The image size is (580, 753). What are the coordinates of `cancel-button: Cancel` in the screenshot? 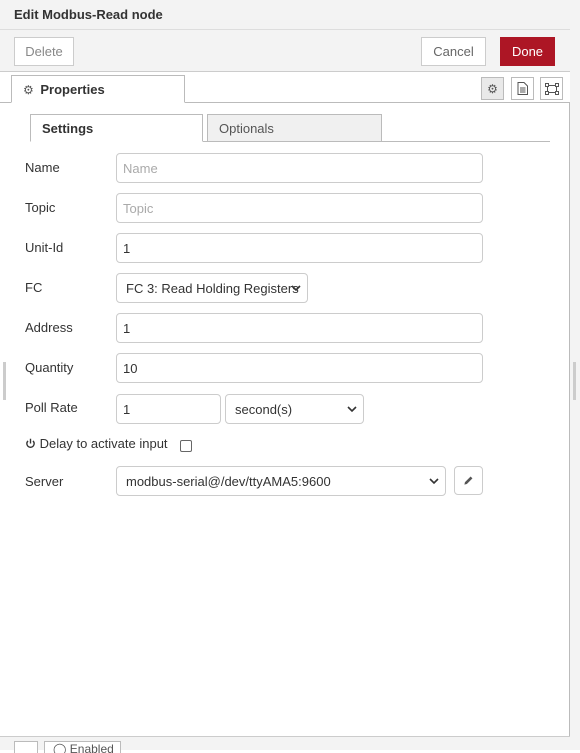 It's located at (453, 51).